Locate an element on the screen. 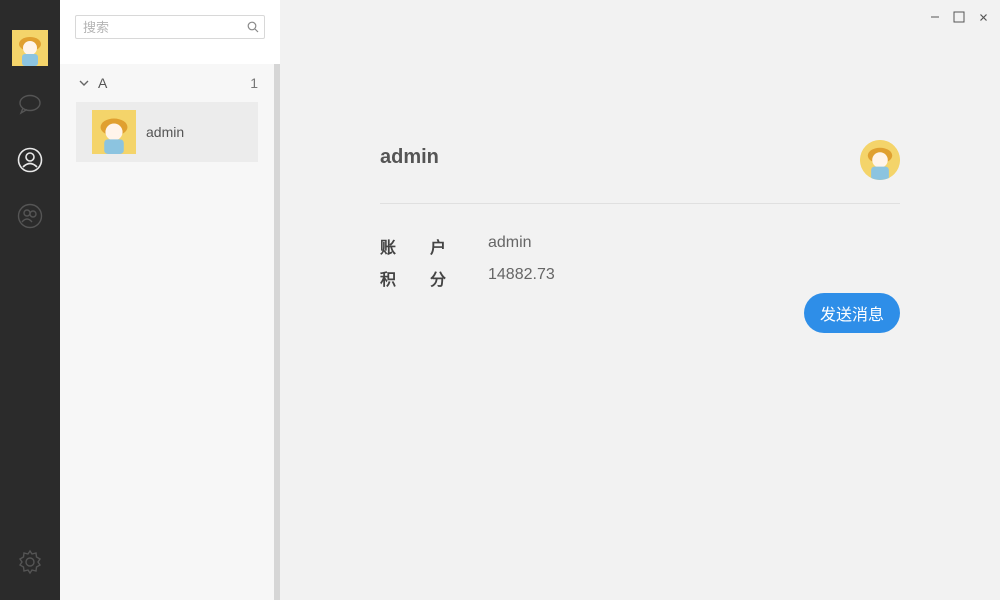 The height and width of the screenshot is (600, 1000). close-button is located at coordinates (983, 17).